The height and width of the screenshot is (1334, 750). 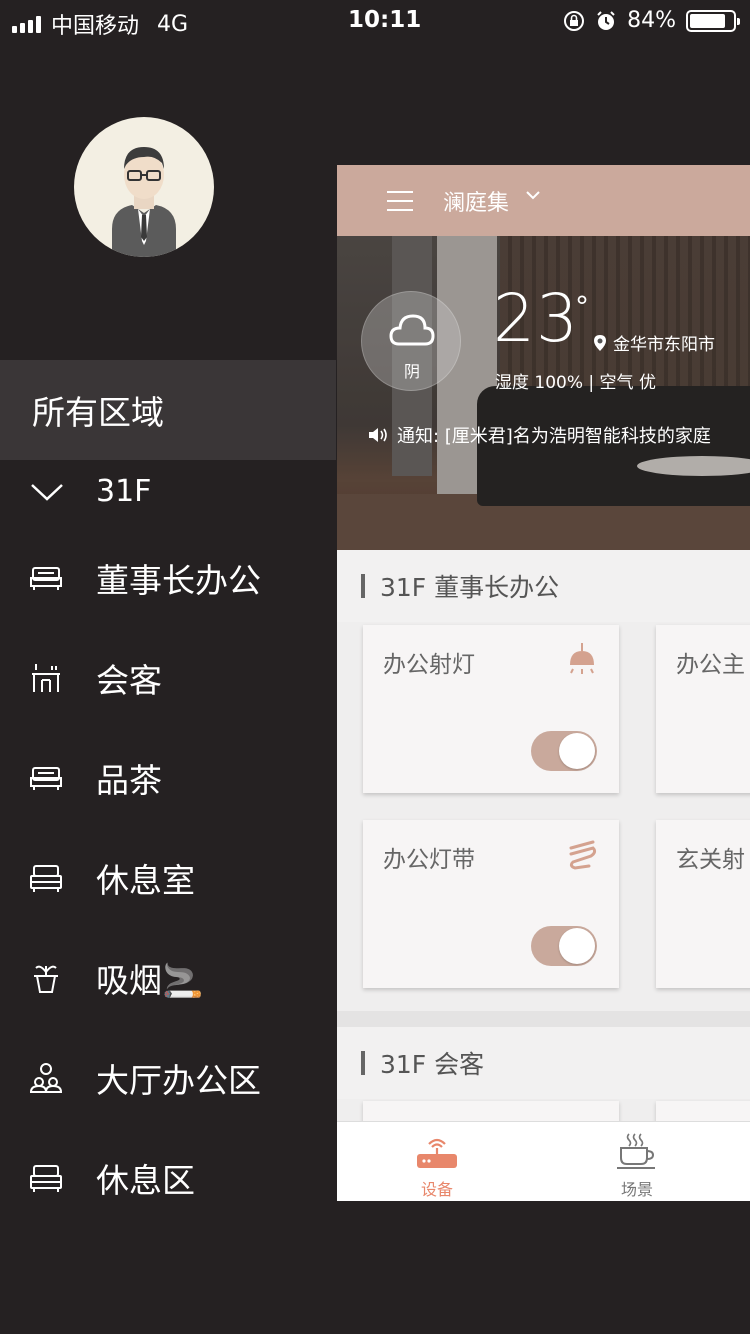 I want to click on device-name: 办公主, so click(x=710, y=665).